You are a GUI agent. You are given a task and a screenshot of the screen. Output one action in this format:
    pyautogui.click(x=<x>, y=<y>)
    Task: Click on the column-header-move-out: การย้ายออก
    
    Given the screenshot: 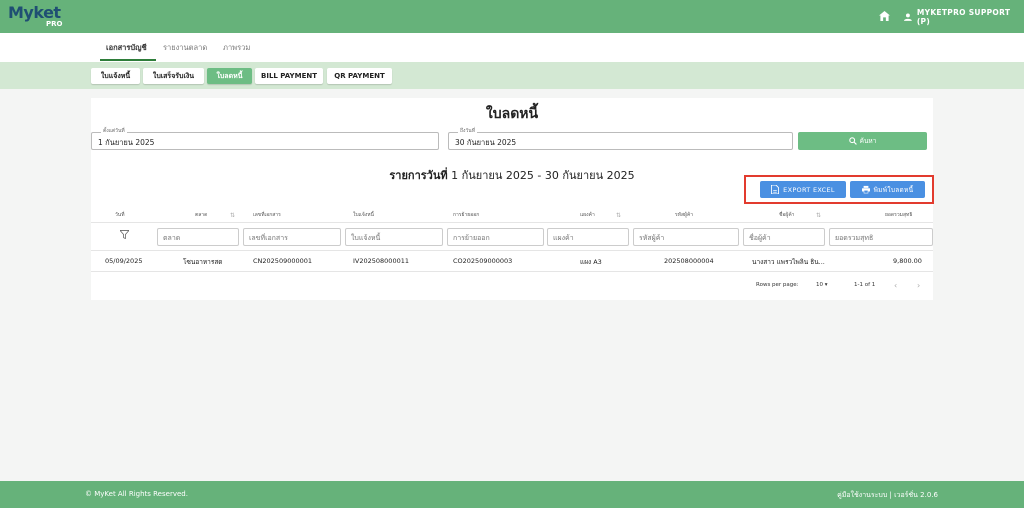 What is the action you would take?
    pyautogui.click(x=466, y=215)
    